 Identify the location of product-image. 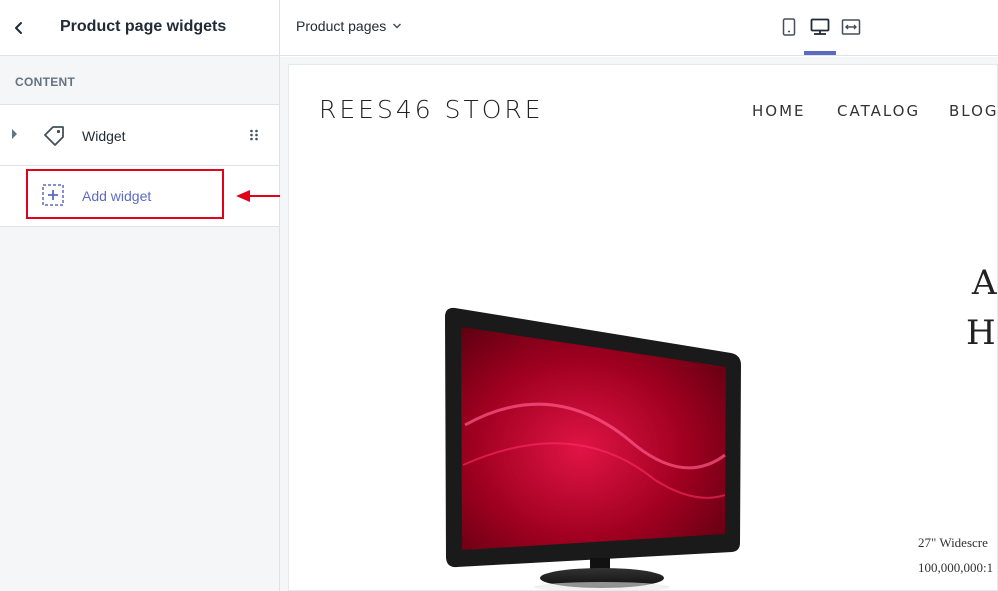
(593, 448).